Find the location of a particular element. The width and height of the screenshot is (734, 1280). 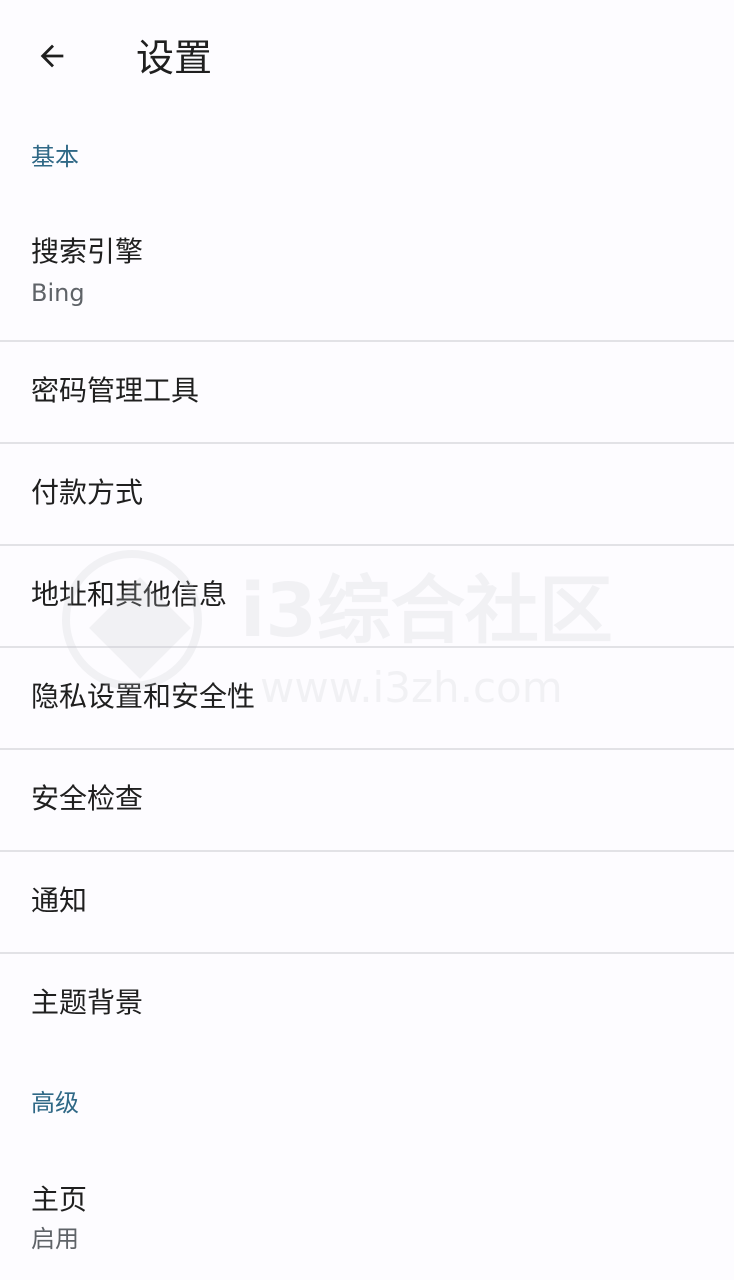

section-header-basic: 基本 is located at coordinates (55, 157).